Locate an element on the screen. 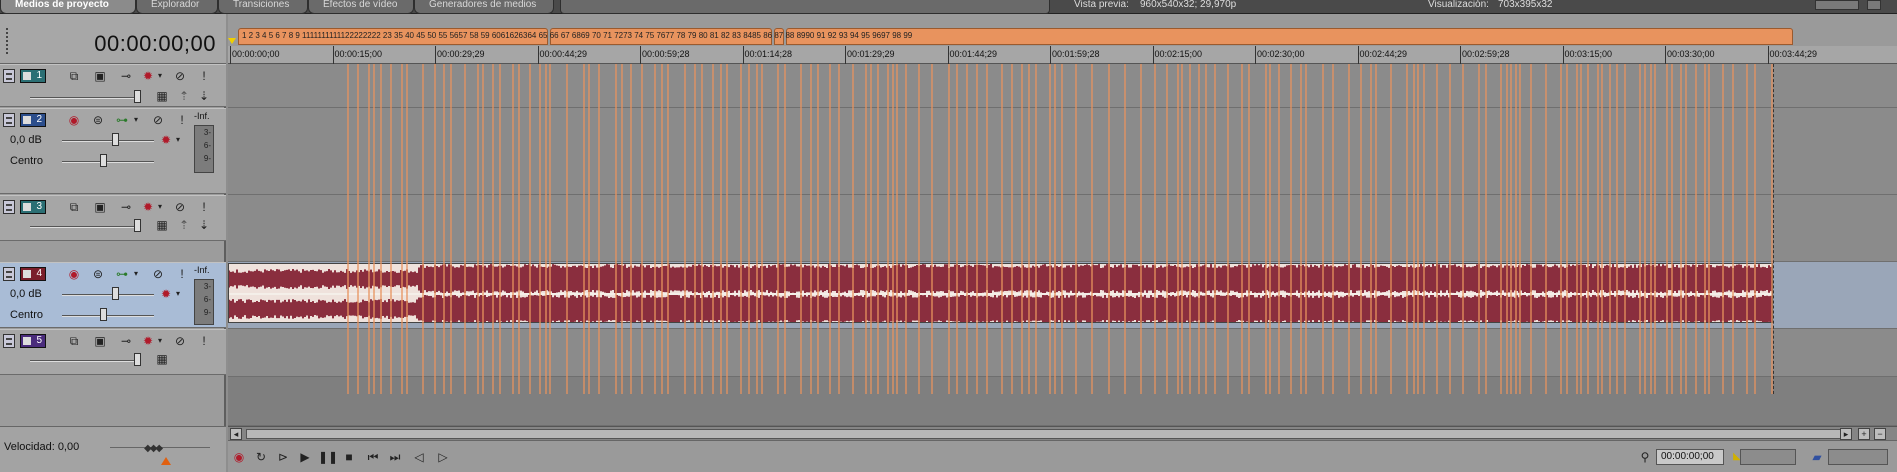  loop-start-icon is located at coordinates (232, 41).